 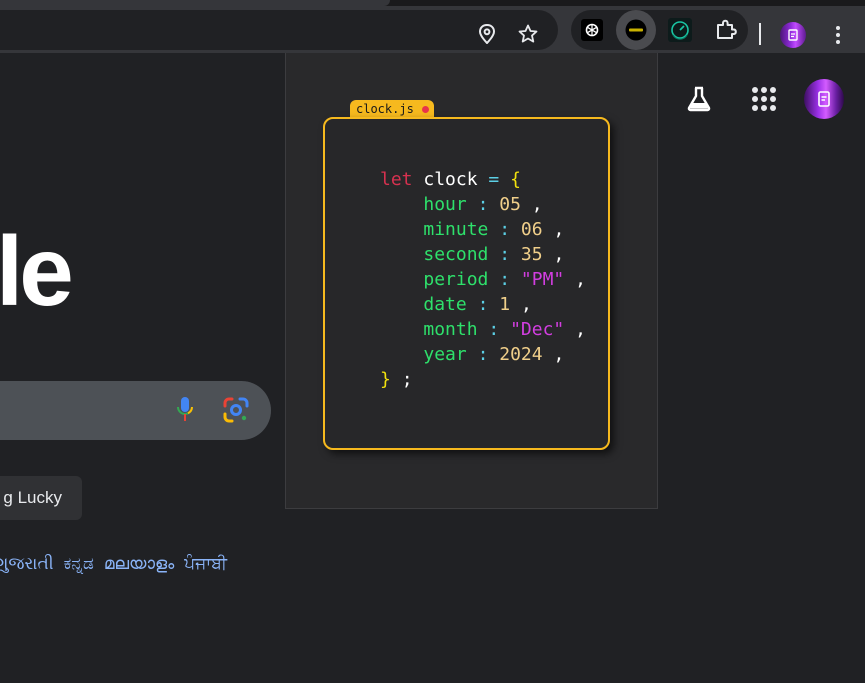 What do you see at coordinates (824, 99) in the screenshot?
I see `account-avatar` at bounding box center [824, 99].